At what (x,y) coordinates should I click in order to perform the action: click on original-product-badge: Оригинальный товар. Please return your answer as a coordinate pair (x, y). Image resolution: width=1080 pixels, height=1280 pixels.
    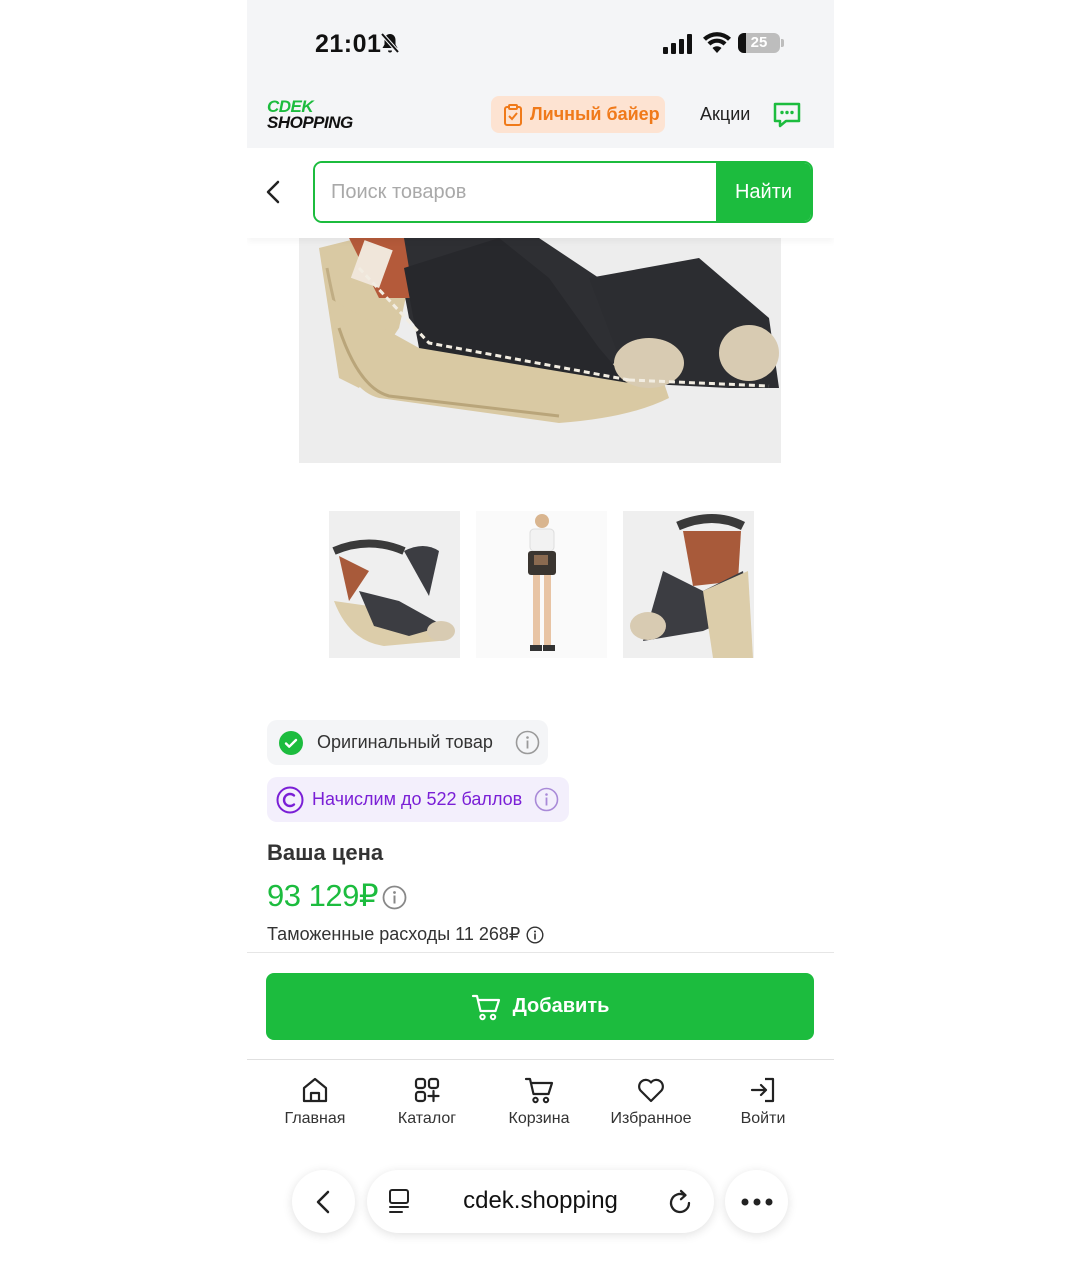
    Looking at the image, I should click on (407, 742).